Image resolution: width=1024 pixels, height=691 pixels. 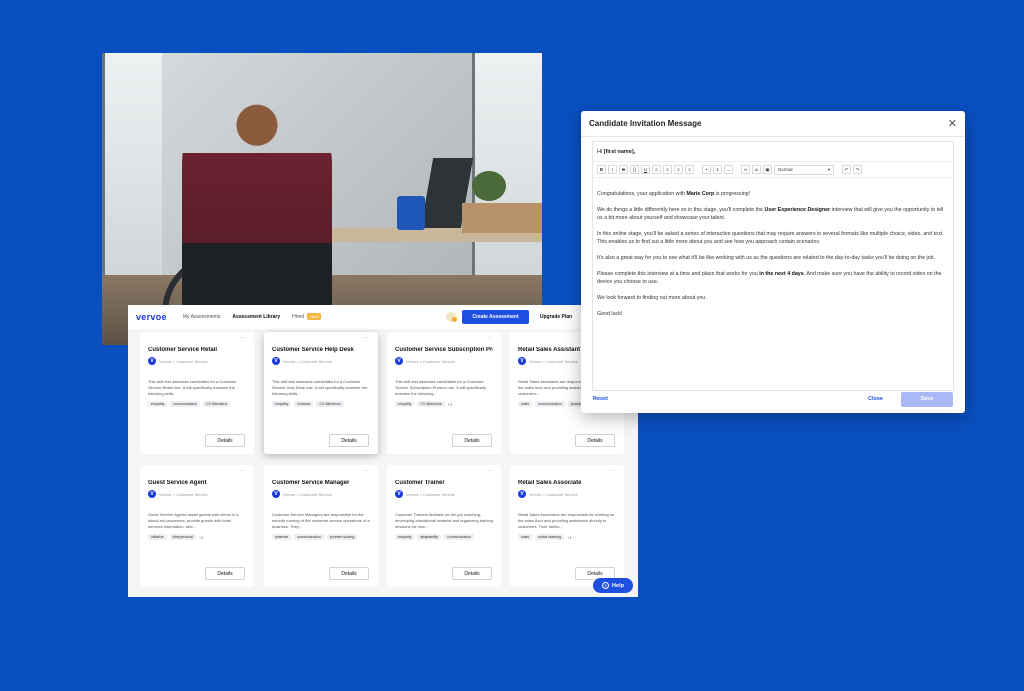 I want to click on tag-list: empathy instance CX Attentions, so click(x=321, y=404).